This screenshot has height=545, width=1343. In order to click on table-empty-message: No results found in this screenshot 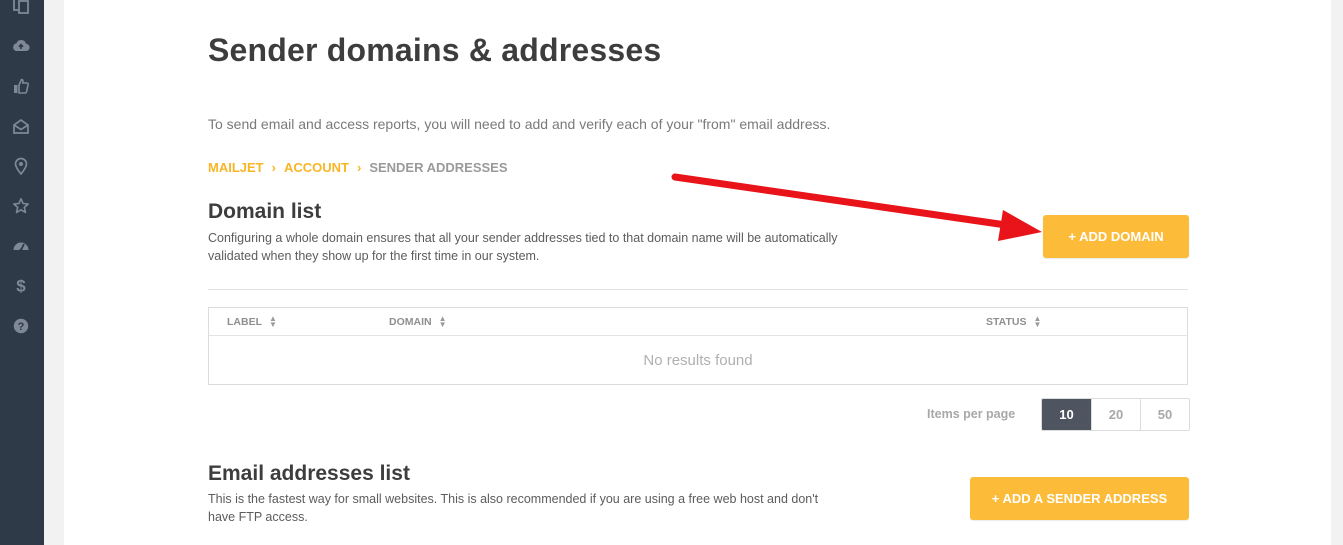, I will do `click(698, 360)`.